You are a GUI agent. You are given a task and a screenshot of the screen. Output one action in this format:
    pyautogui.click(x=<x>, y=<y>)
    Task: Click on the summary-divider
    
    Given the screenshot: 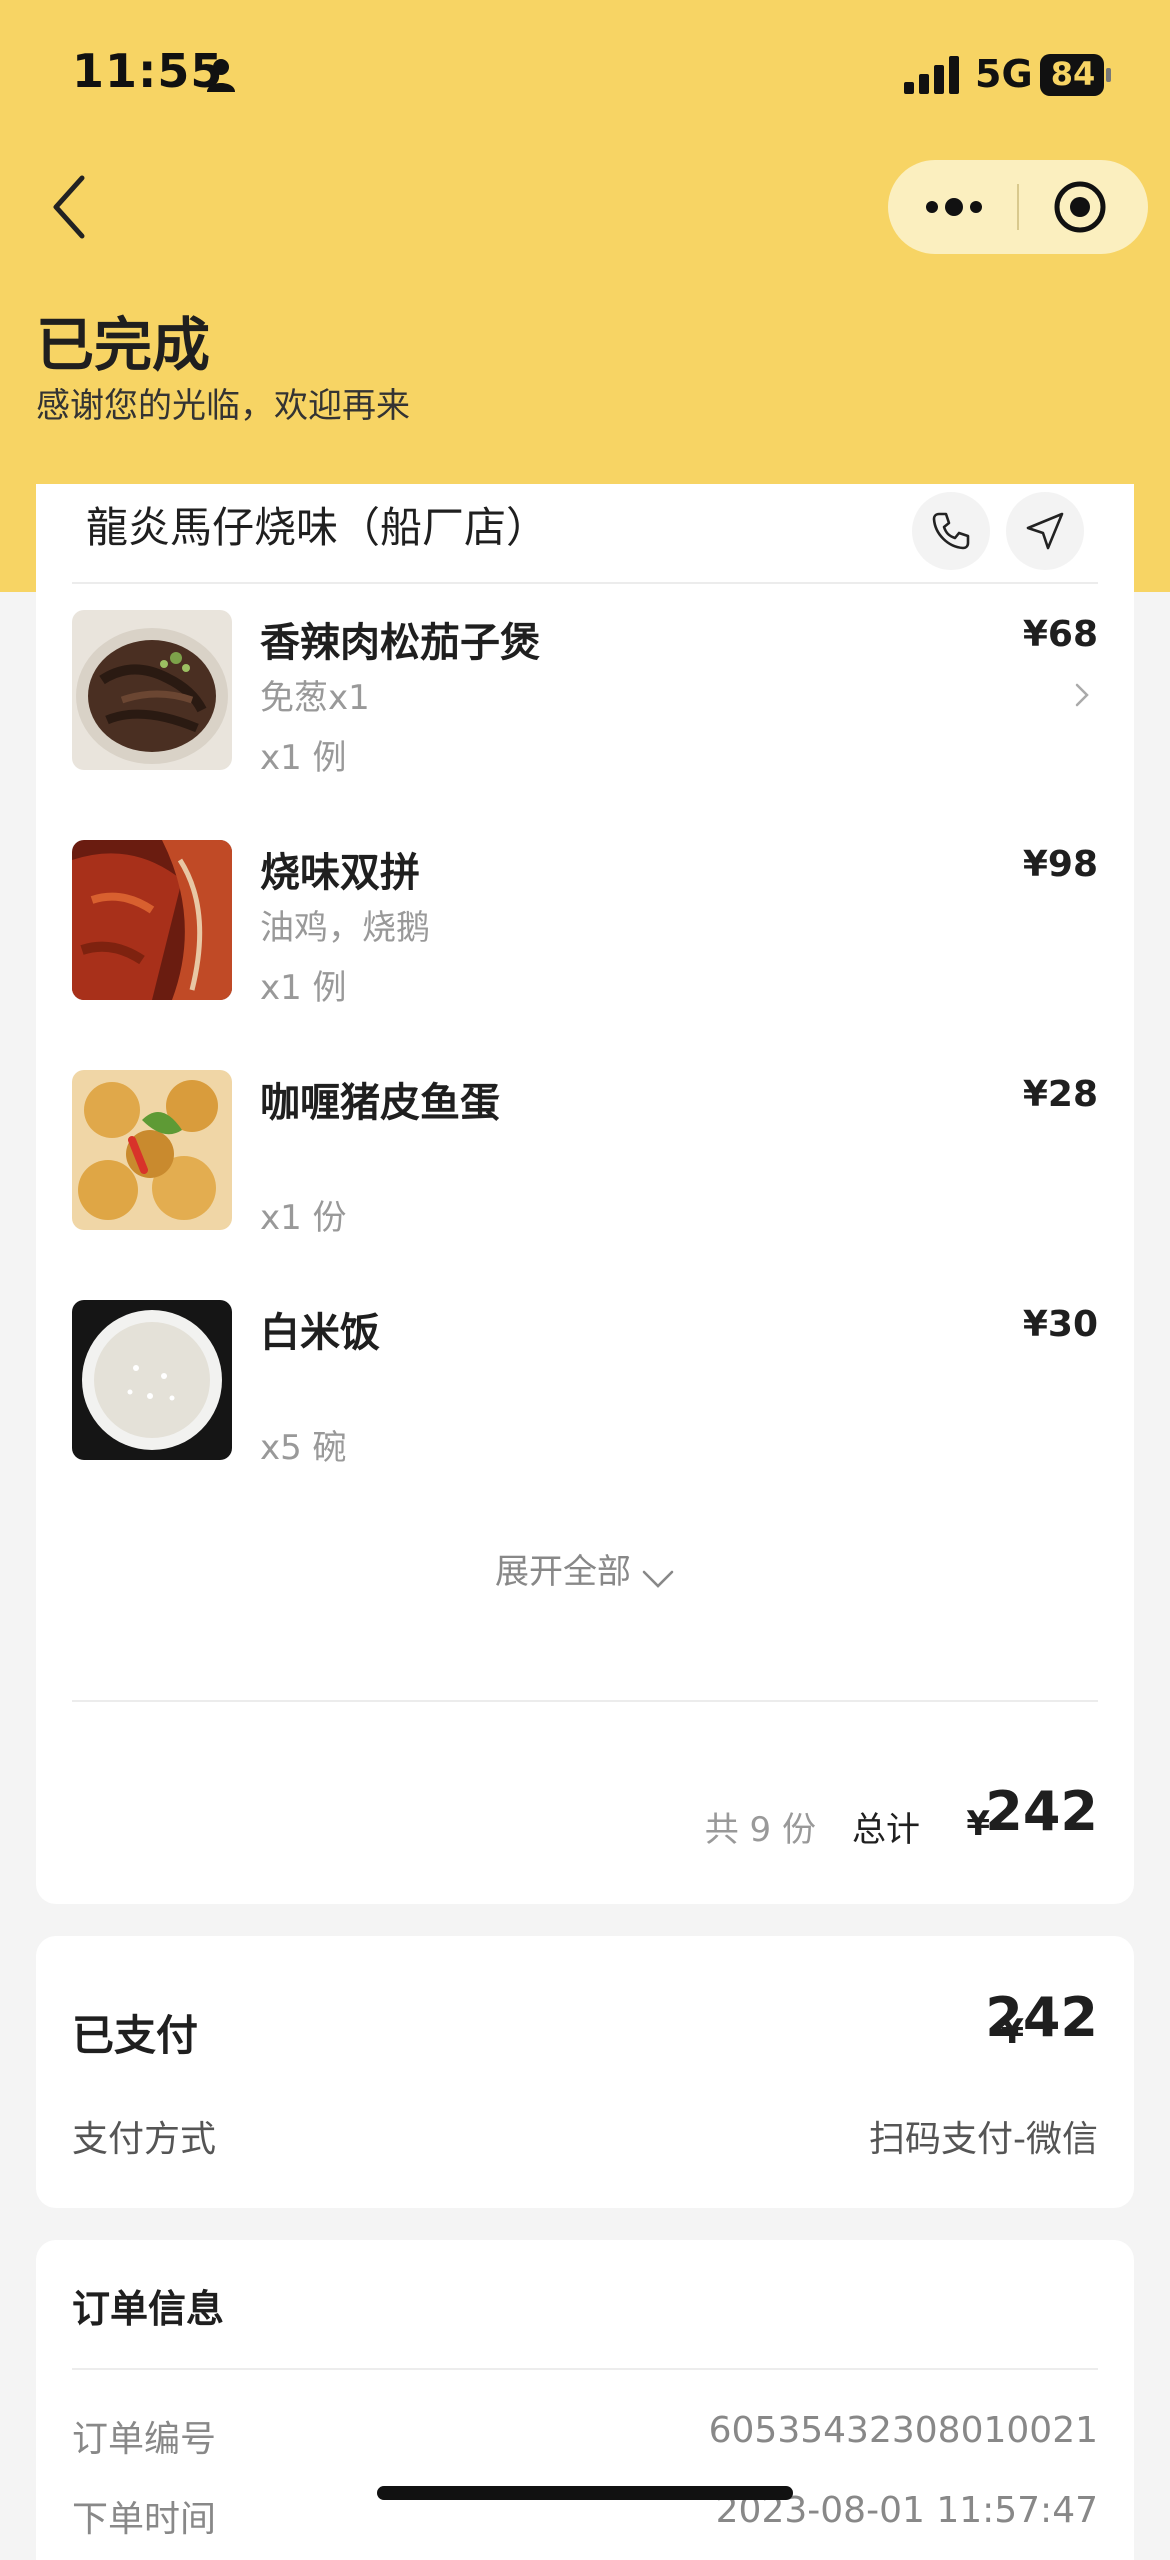 What is the action you would take?
    pyautogui.click(x=585, y=1701)
    